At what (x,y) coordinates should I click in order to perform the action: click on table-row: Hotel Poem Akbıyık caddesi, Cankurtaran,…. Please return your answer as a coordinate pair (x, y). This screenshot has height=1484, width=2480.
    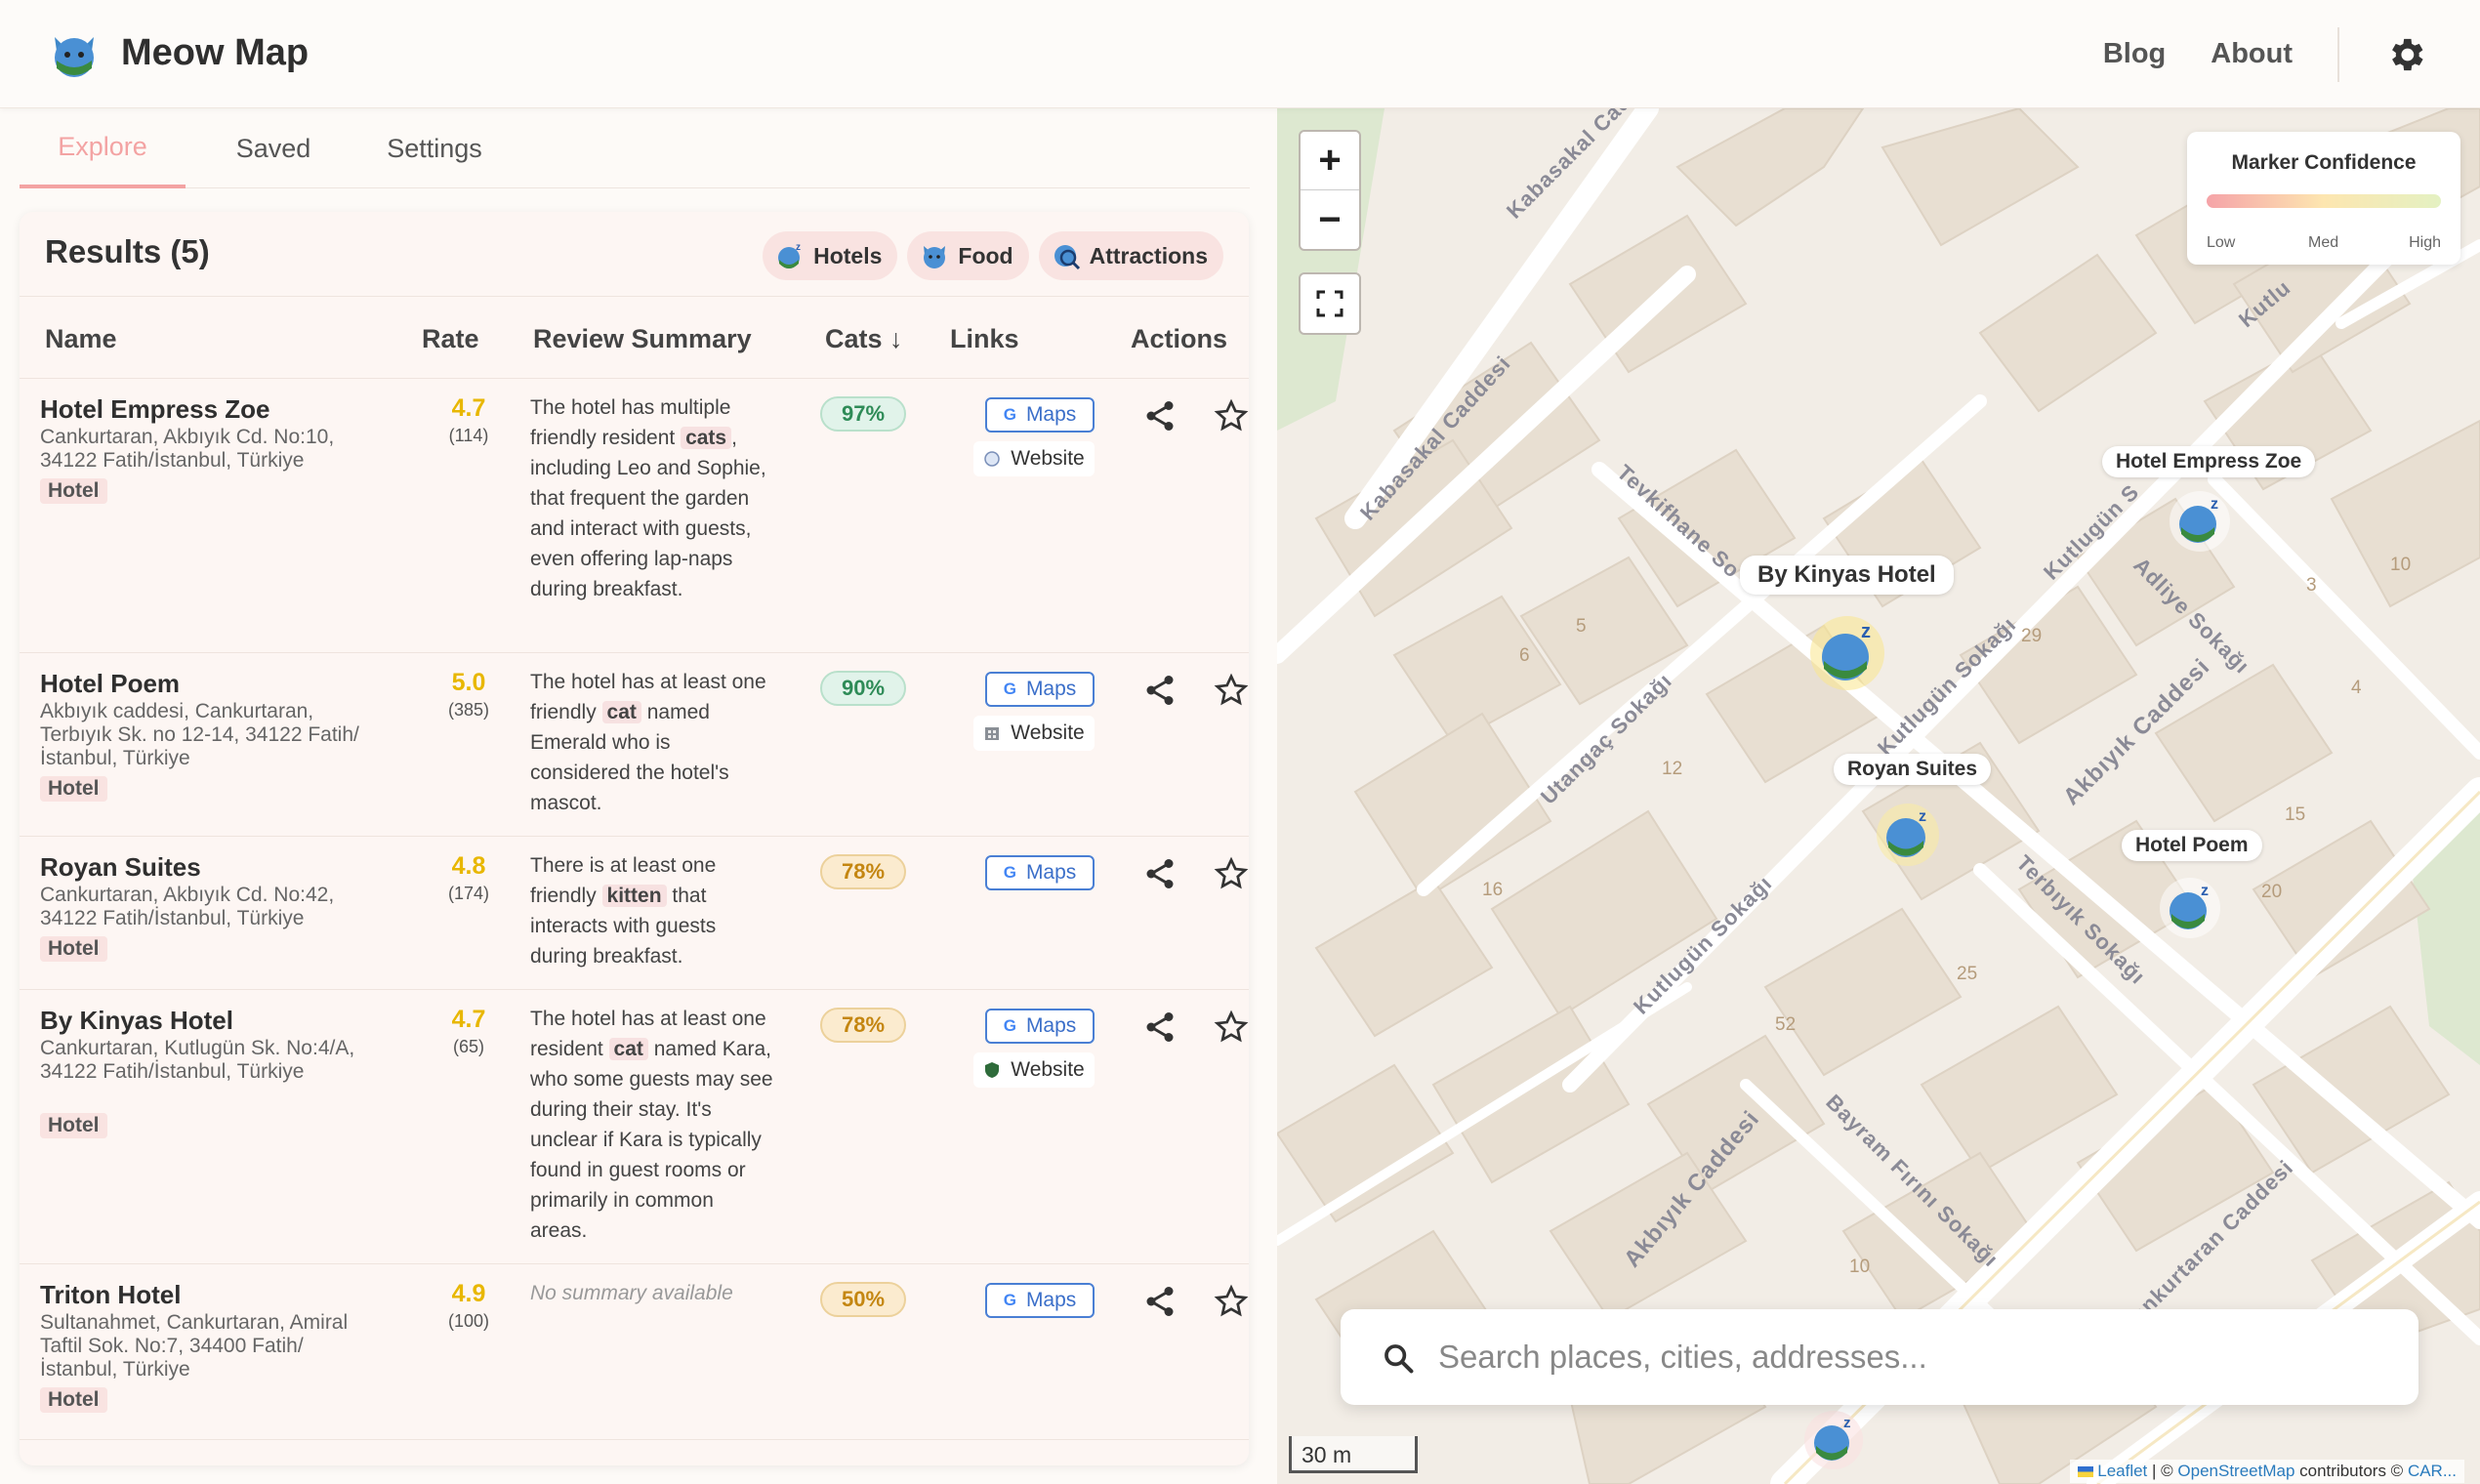
    Looking at the image, I should click on (634, 745).